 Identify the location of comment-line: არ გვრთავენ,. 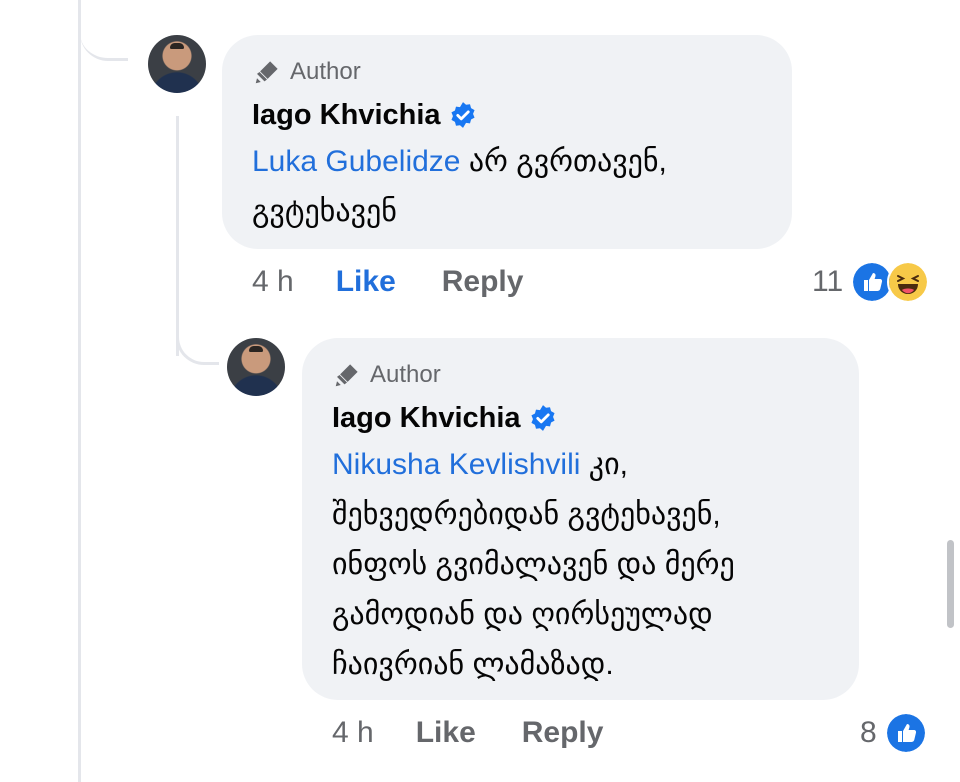
(563, 161).